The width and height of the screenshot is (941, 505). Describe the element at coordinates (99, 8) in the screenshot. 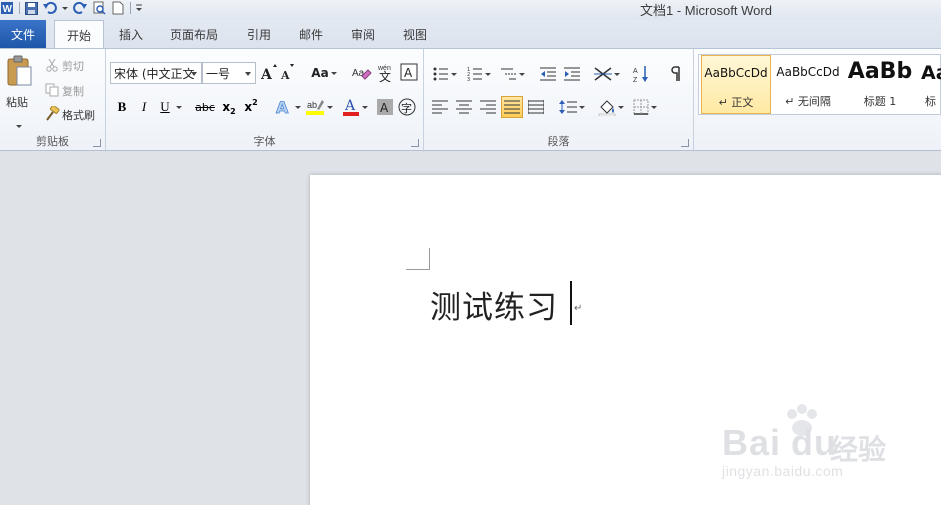

I see `print-preview-icon` at that location.